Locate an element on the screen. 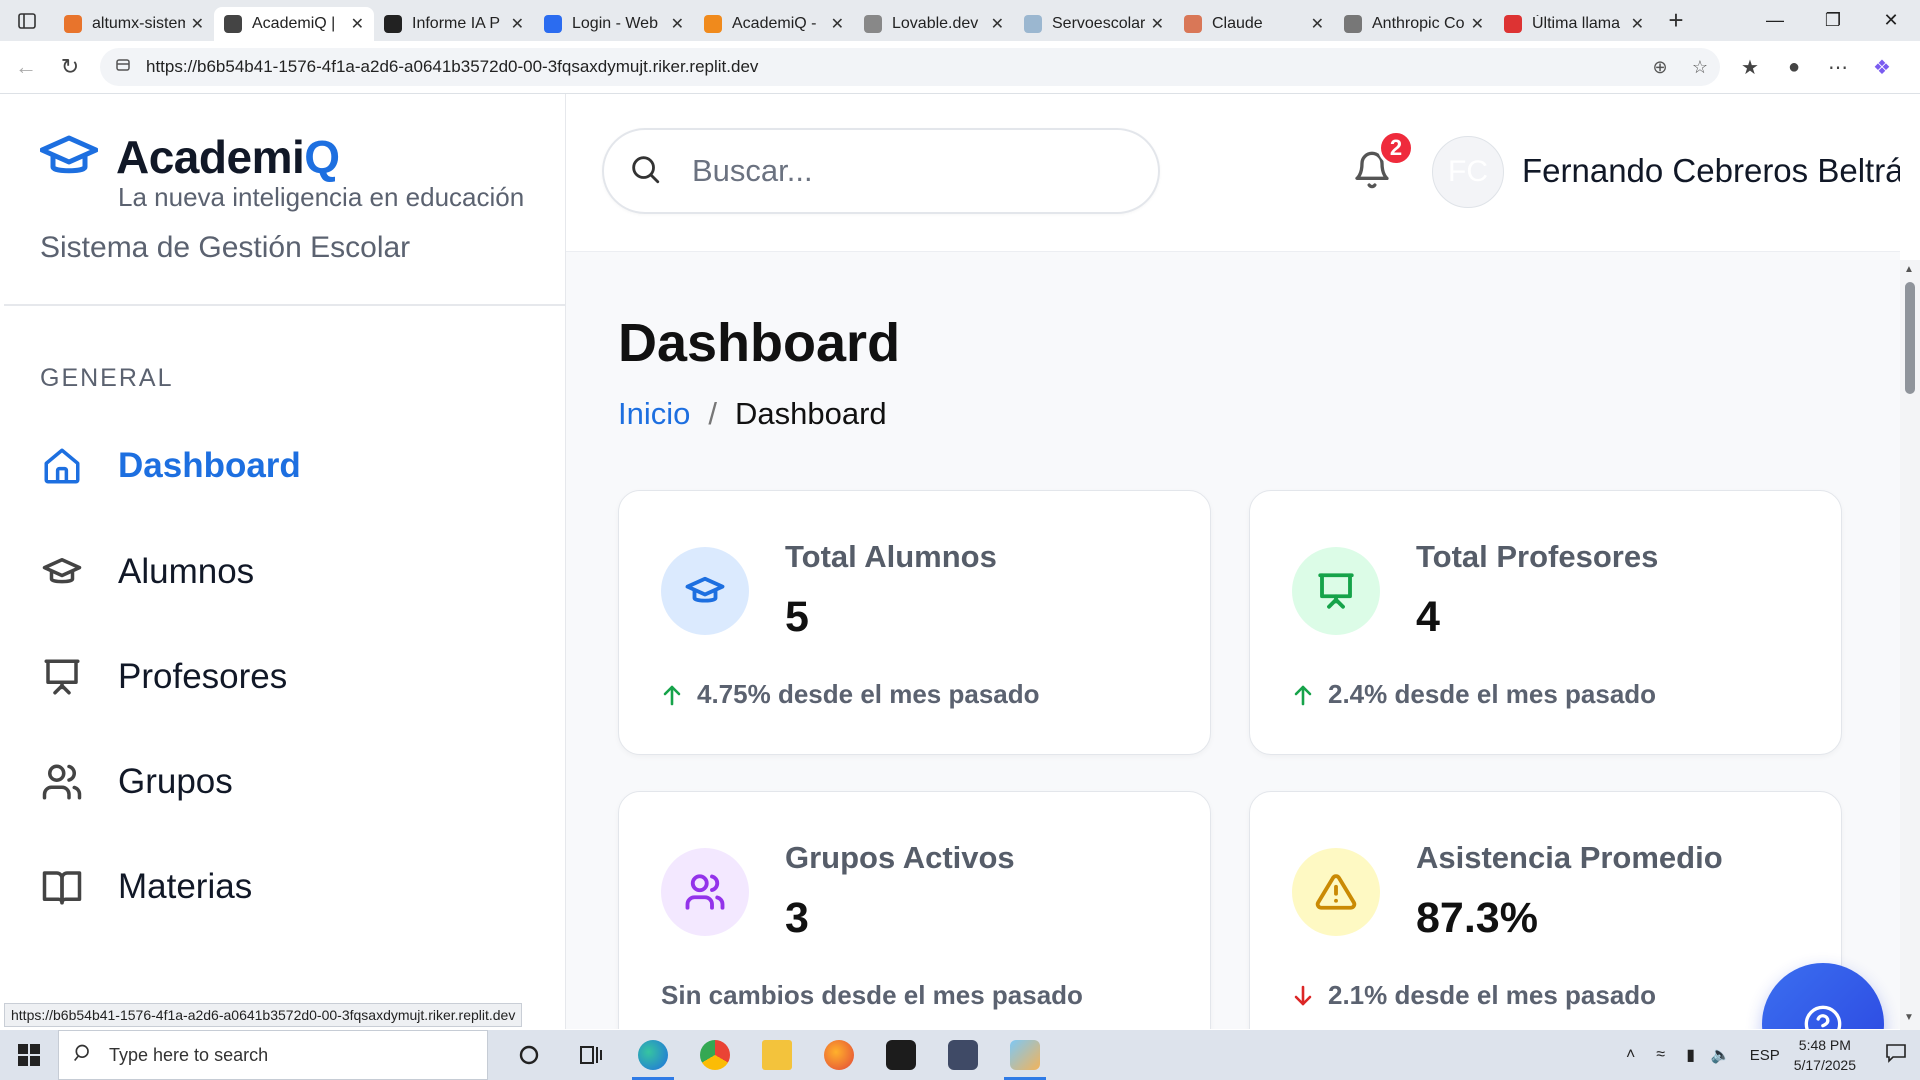  browser-tab: Anthropic Co ✕ is located at coordinates (1414, 24).